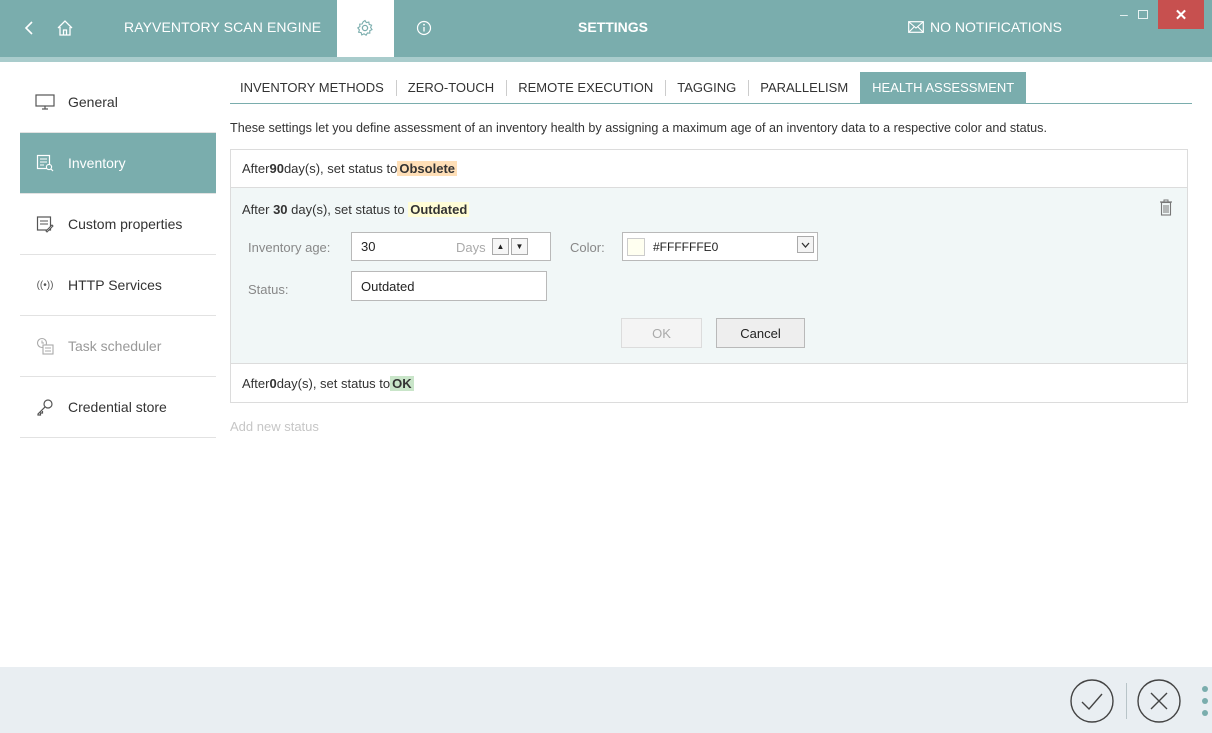  I want to click on key-icon, so click(45, 407).